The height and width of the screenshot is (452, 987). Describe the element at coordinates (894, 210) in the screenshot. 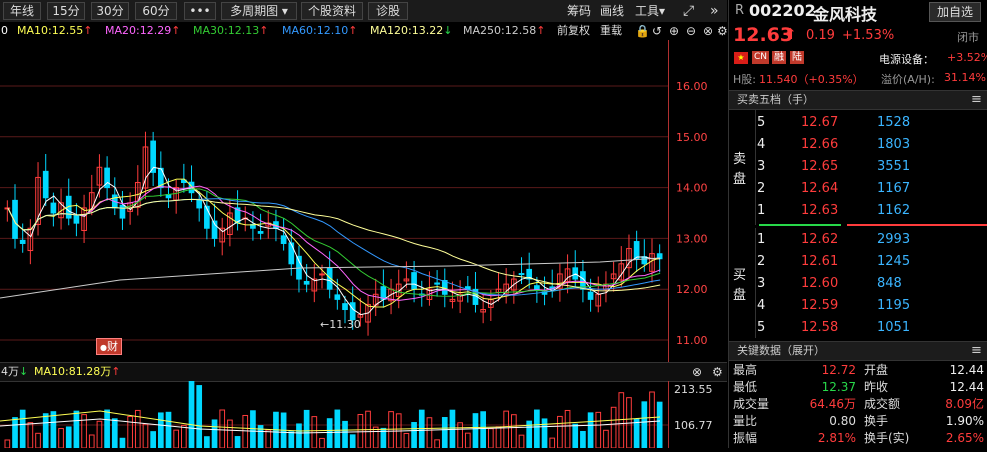

I see `ask-qty: 1162` at that location.